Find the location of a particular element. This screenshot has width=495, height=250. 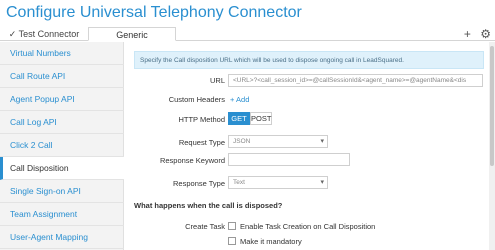

make-mandatory-label: Make it mandatory is located at coordinates (271, 241).